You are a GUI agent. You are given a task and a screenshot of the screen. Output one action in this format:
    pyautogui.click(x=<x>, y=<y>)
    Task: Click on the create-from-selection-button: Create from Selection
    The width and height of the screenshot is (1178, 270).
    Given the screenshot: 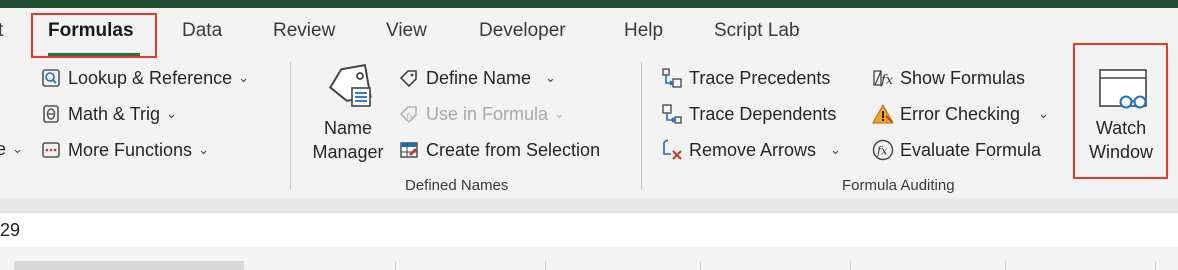 What is the action you would take?
    pyautogui.click(x=499, y=150)
    